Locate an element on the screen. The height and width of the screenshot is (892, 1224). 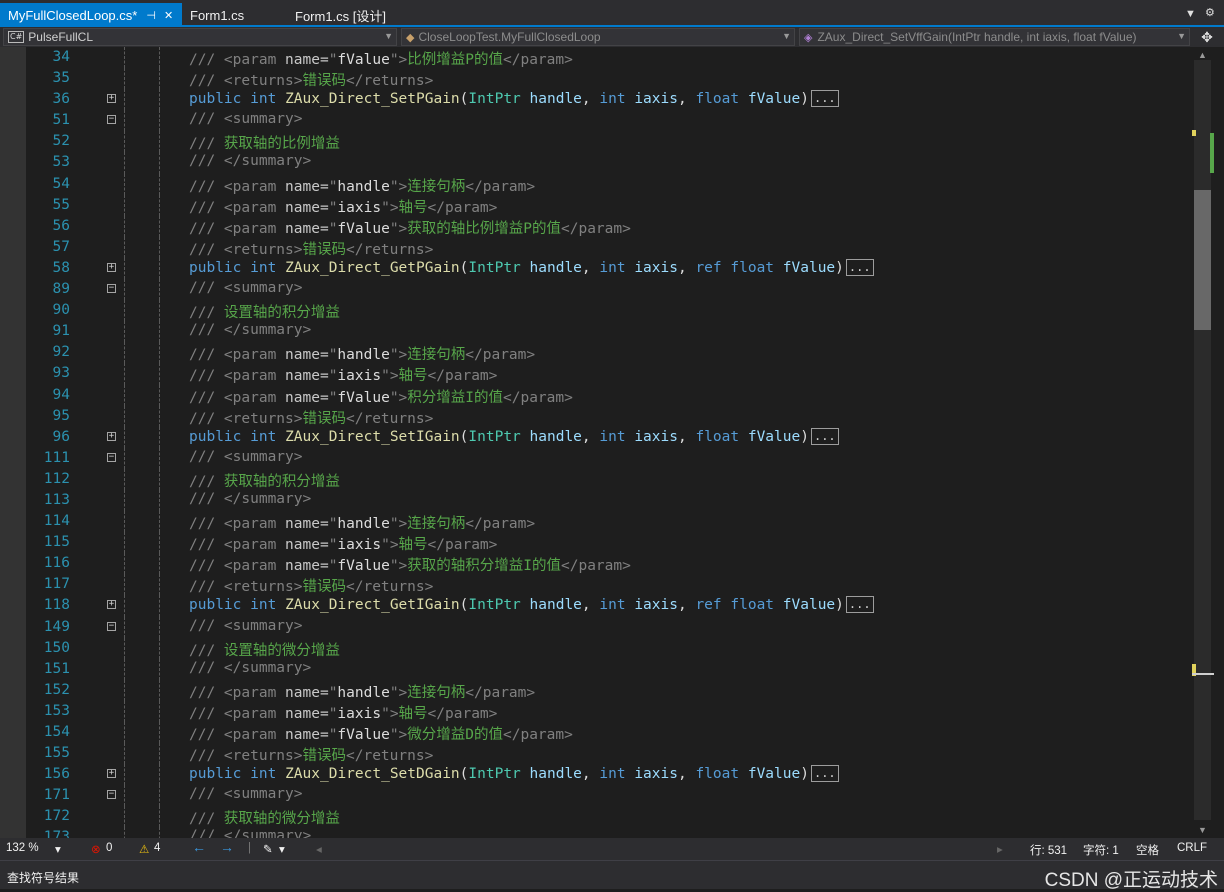
line-number: 52 is located at coordinates (61, 141).